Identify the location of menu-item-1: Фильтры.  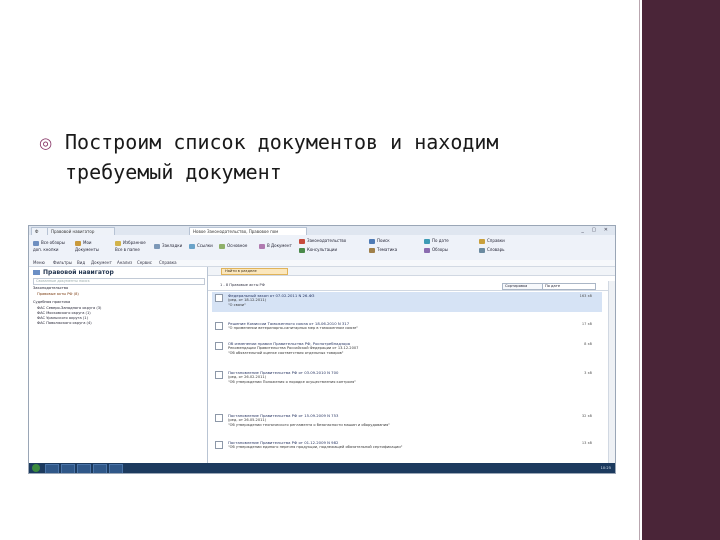
(62, 263).